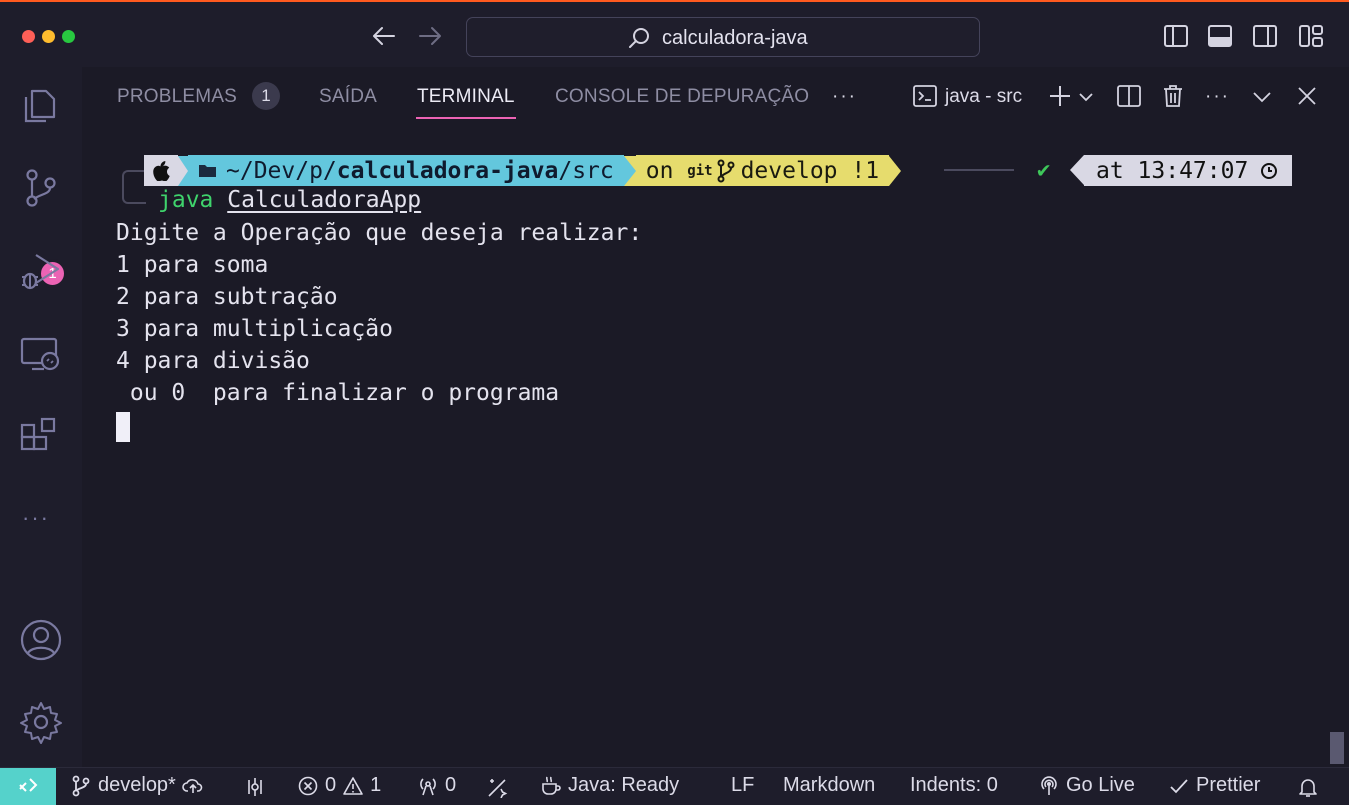  I want to click on output-line: 4 para divisão, so click(213, 361).